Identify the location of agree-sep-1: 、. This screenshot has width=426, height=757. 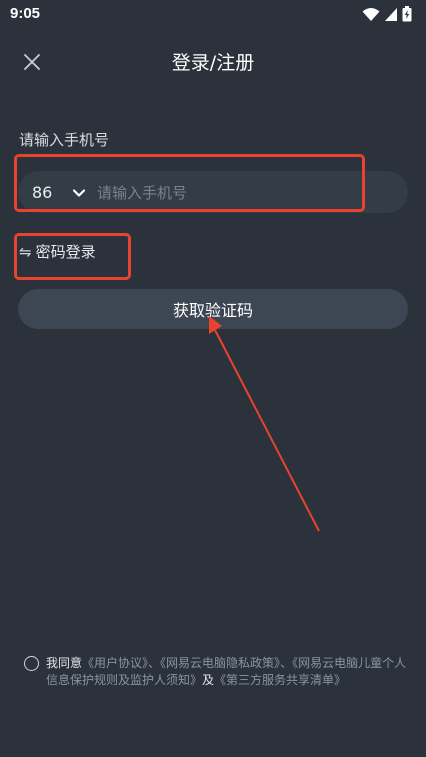
(154, 663).